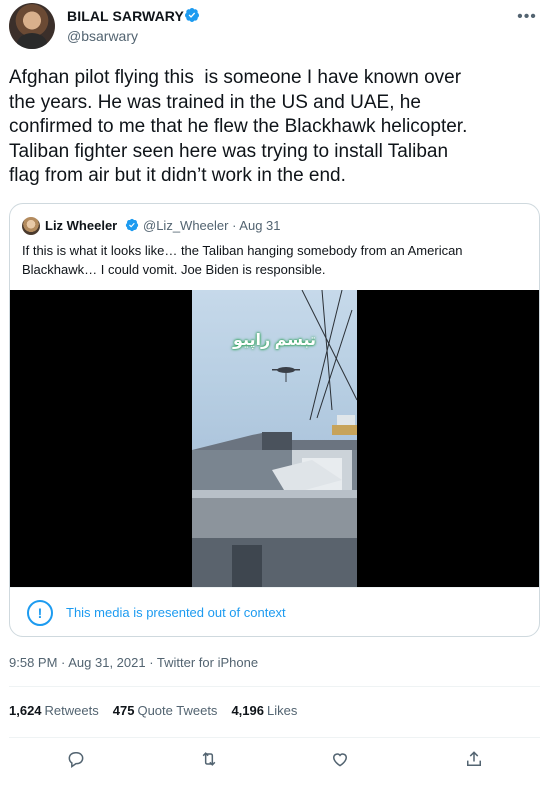 This screenshot has width=557, height=789. I want to click on retweet-icon, so click(209, 759).